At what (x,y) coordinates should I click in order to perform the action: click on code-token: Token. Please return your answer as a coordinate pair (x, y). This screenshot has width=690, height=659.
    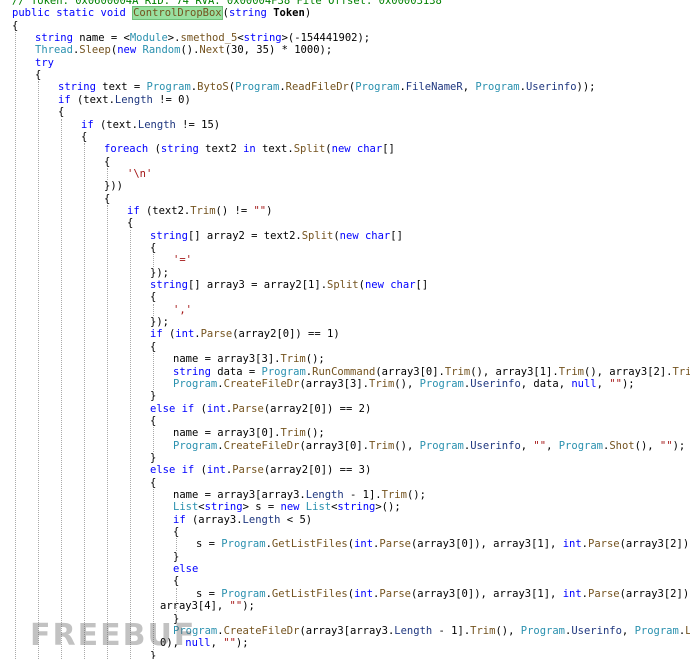
    Looking at the image, I should click on (289, 13).